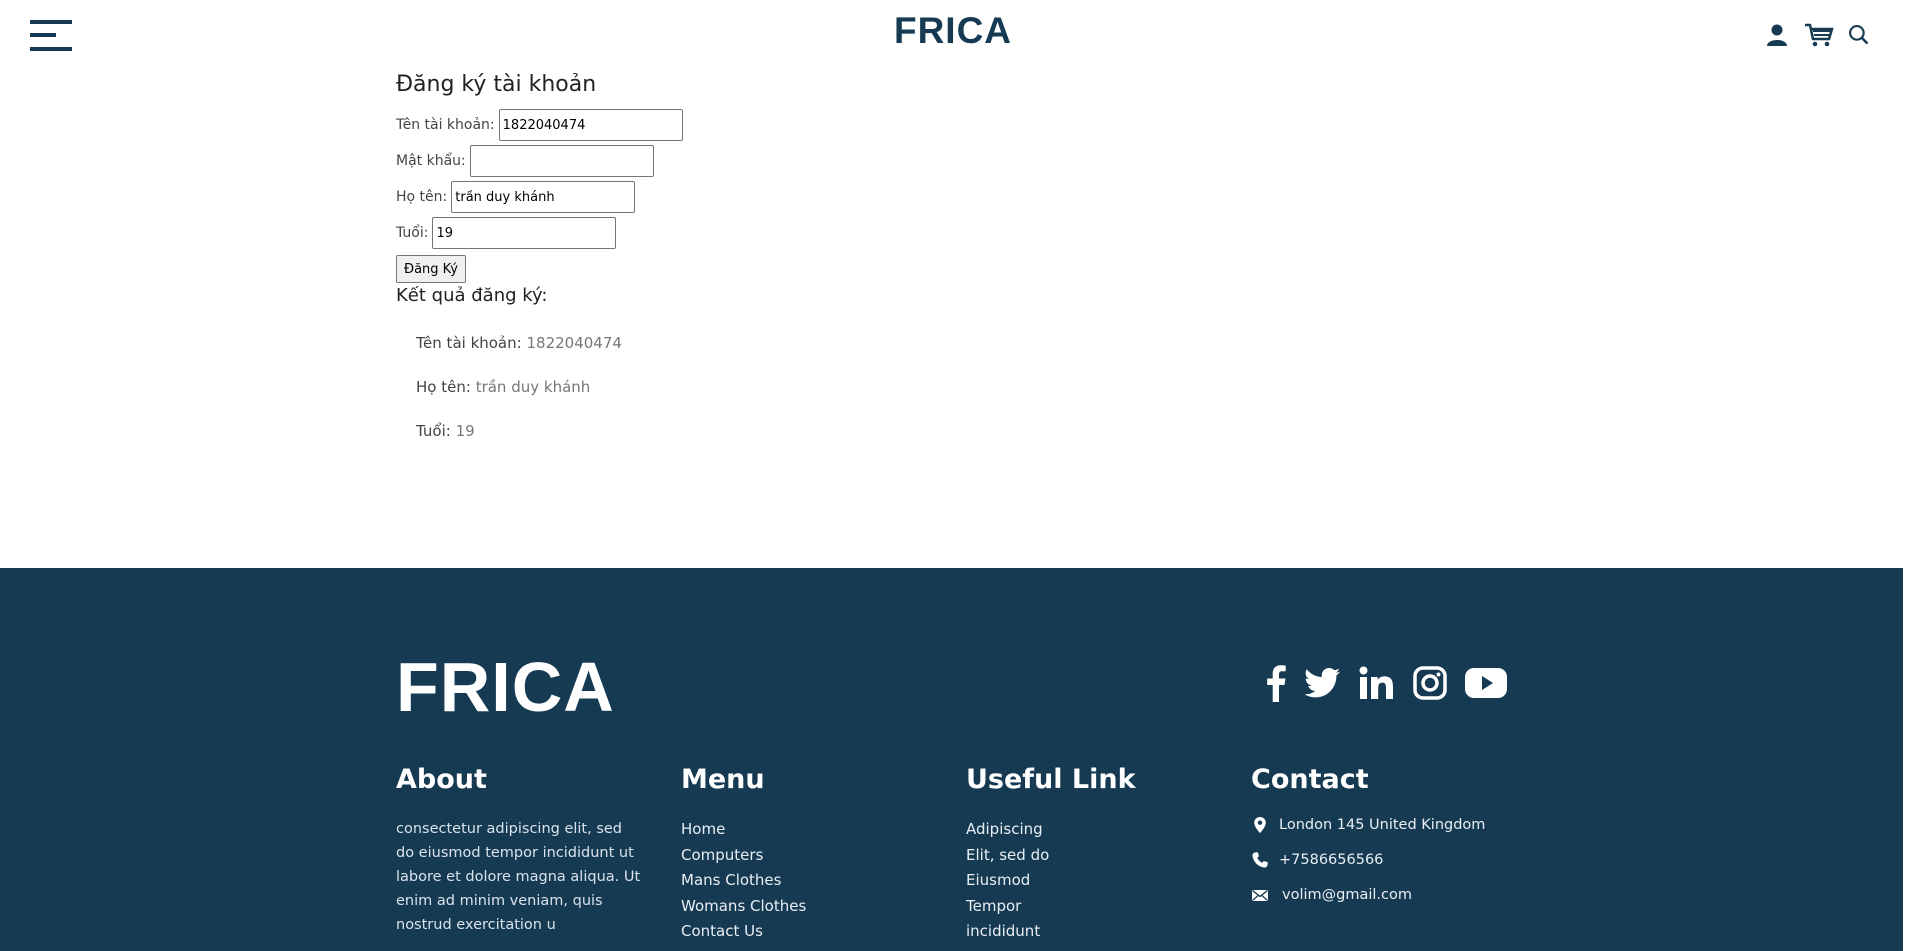 Image resolution: width=1906 pixels, height=951 pixels. Describe the element at coordinates (1377, 683) in the screenshot. I see `linkedin-icon` at that location.